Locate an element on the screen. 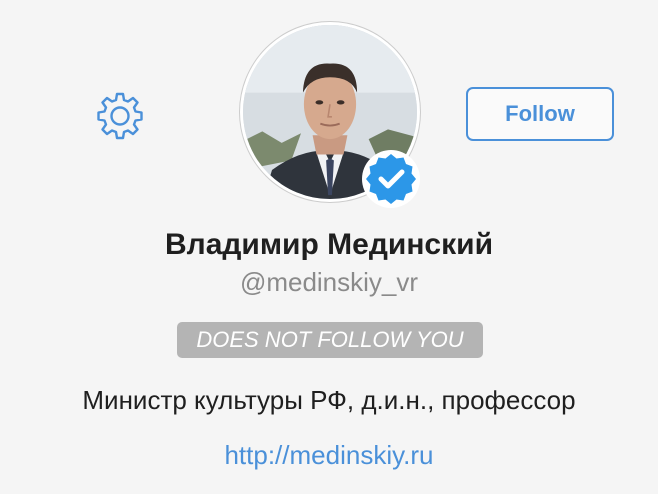 This screenshot has width=658, height=494. verified-badge-icon is located at coordinates (391, 179).